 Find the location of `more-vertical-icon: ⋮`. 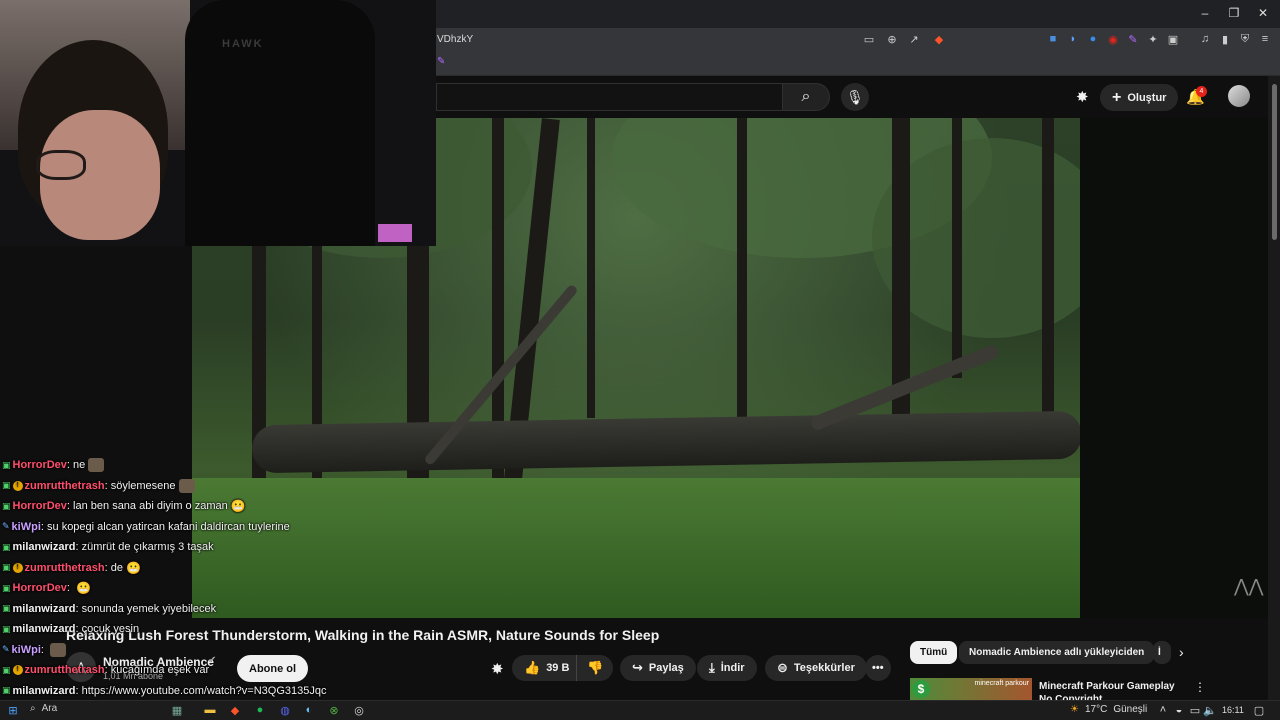

more-vertical-icon: ⋮ is located at coordinates (1200, 687).